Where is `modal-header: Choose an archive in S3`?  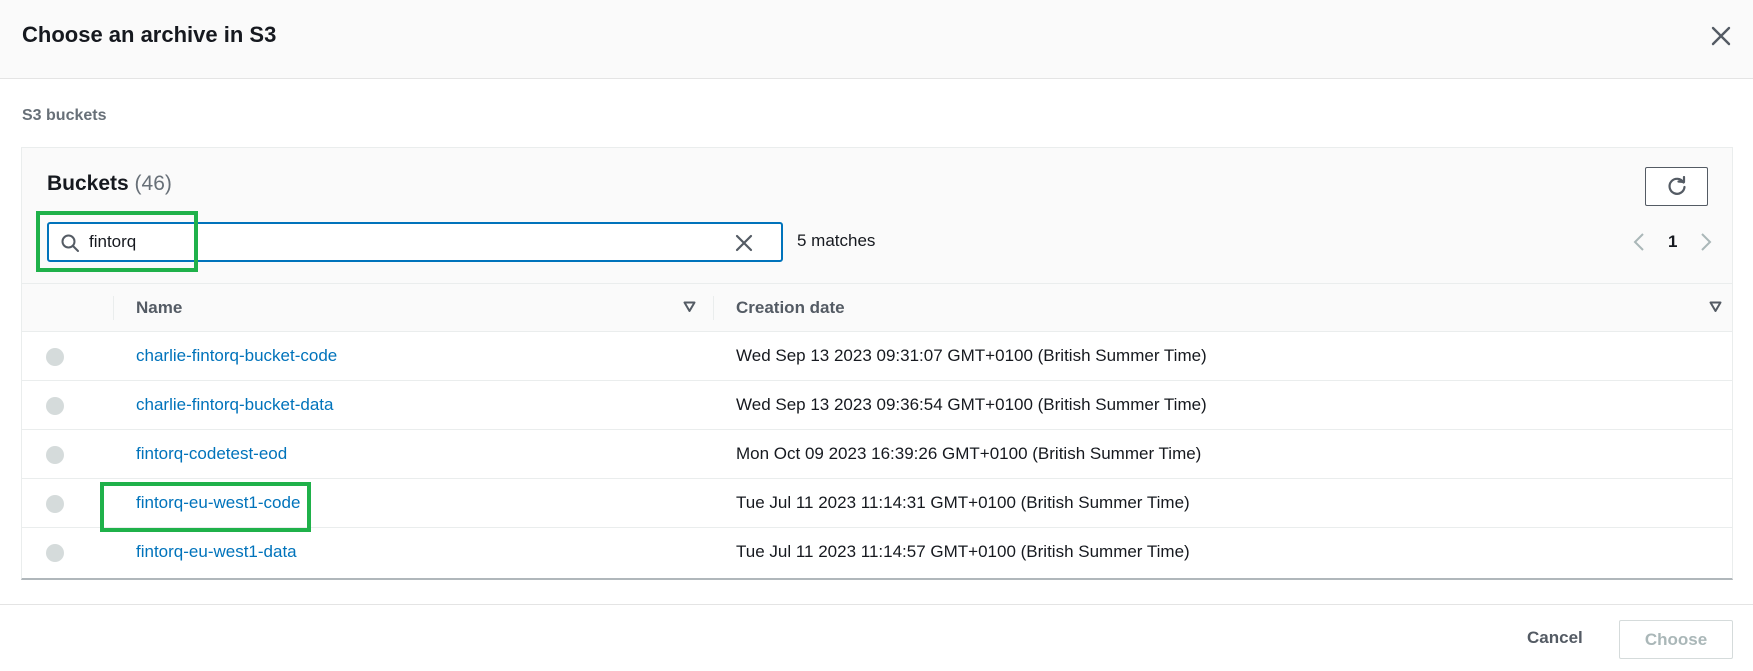
modal-header: Choose an archive in S3 is located at coordinates (876, 39).